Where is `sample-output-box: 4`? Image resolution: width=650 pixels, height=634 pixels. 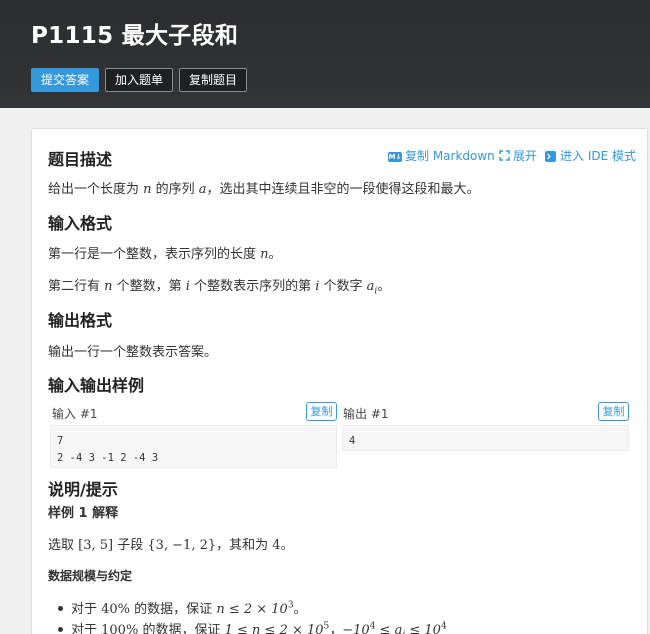
sample-output-box: 4 is located at coordinates (485, 438).